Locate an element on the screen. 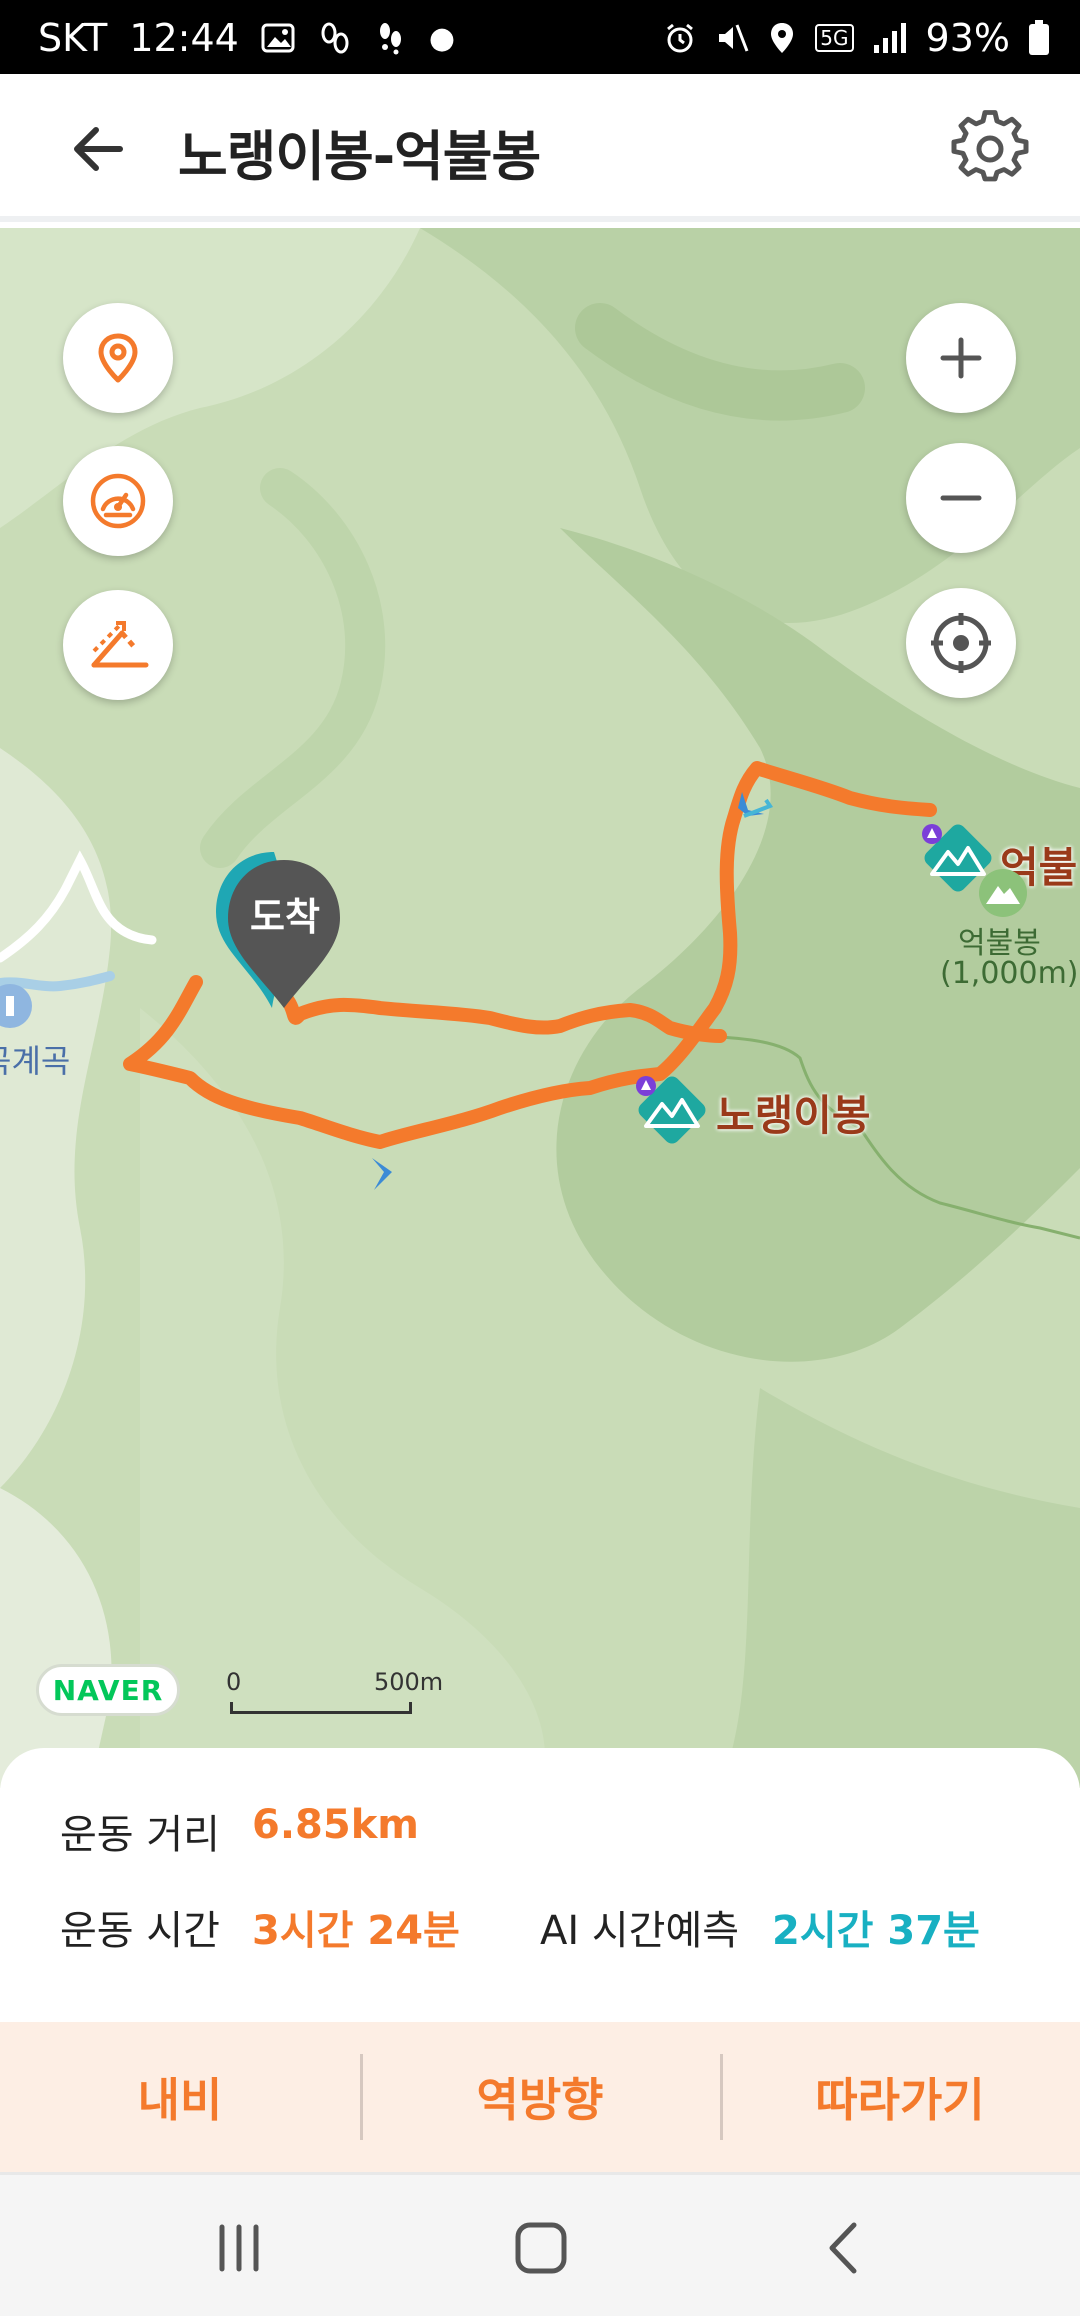 The width and height of the screenshot is (1080, 2316). valley-label: 곡계곡 is located at coordinates (35, 1061).